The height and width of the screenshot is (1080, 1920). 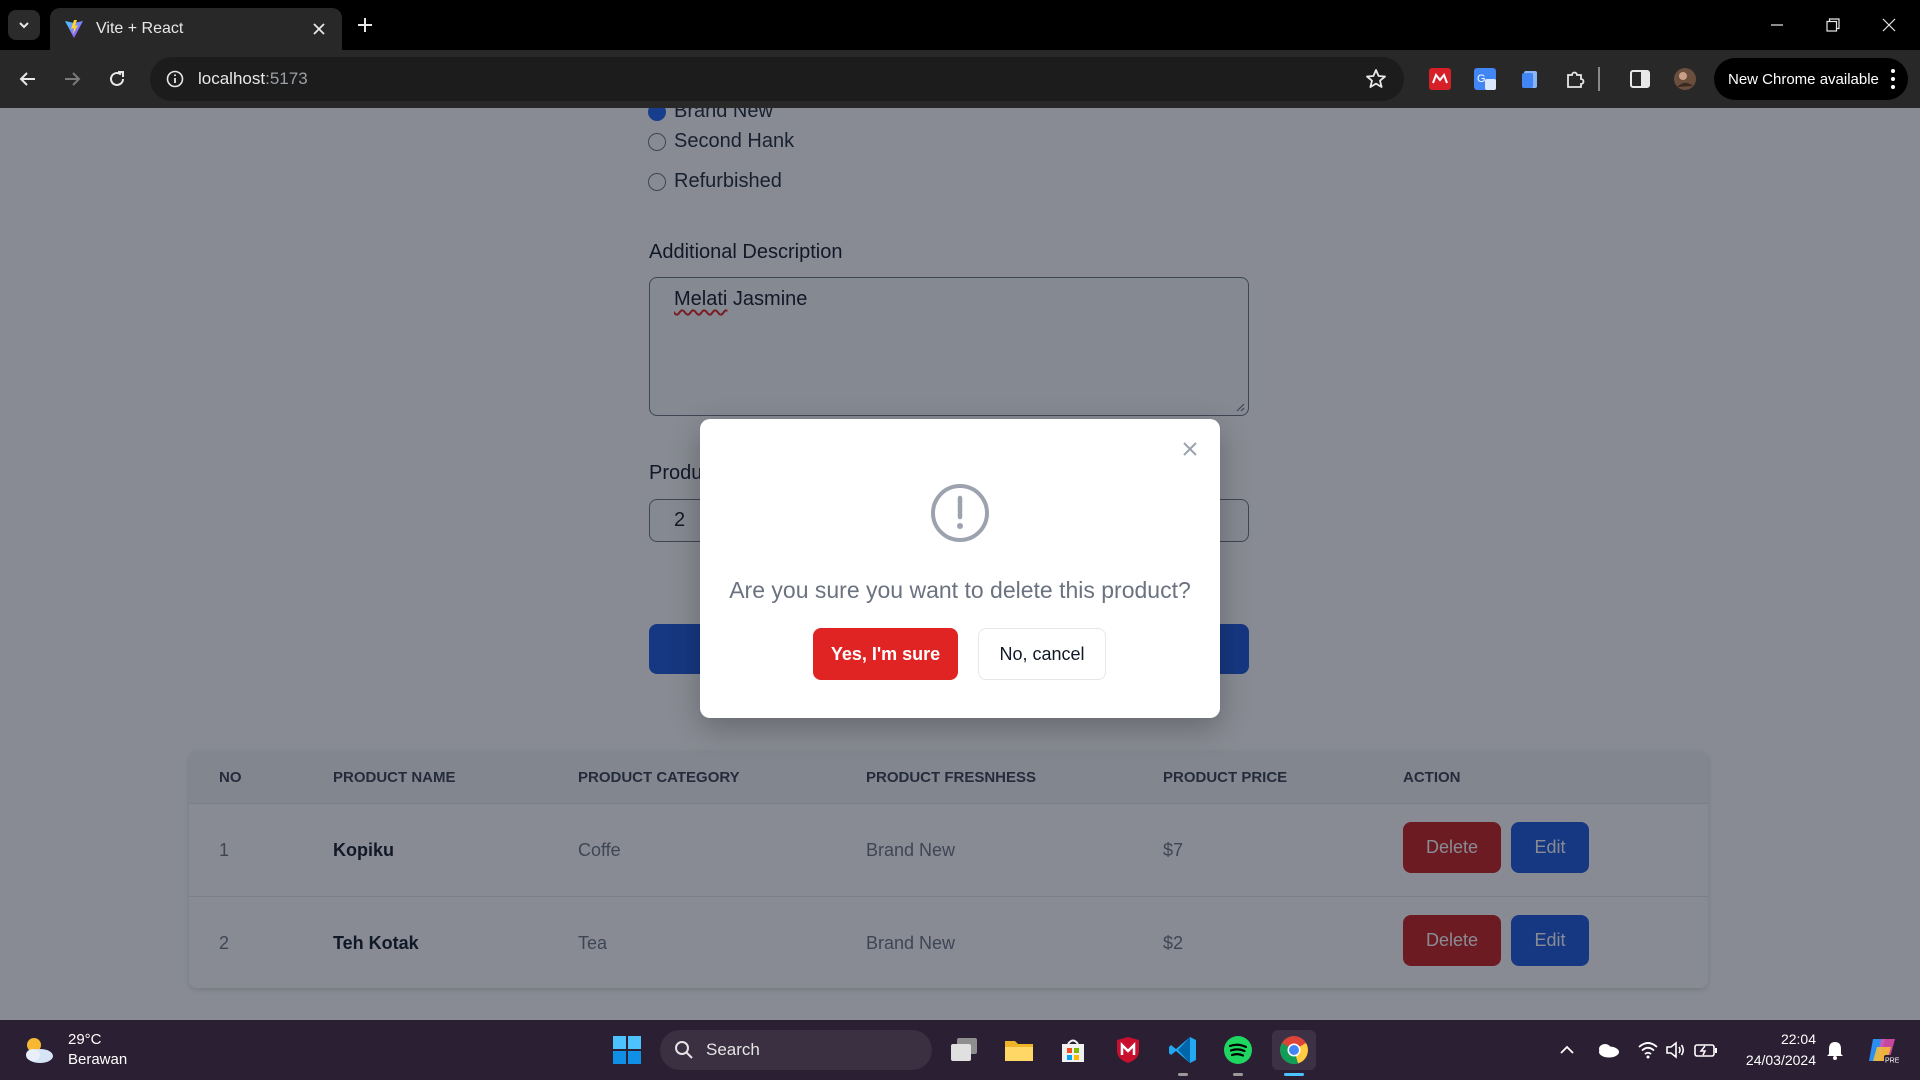 What do you see at coordinates (1648, 1050) in the screenshot?
I see `wifi-icon` at bounding box center [1648, 1050].